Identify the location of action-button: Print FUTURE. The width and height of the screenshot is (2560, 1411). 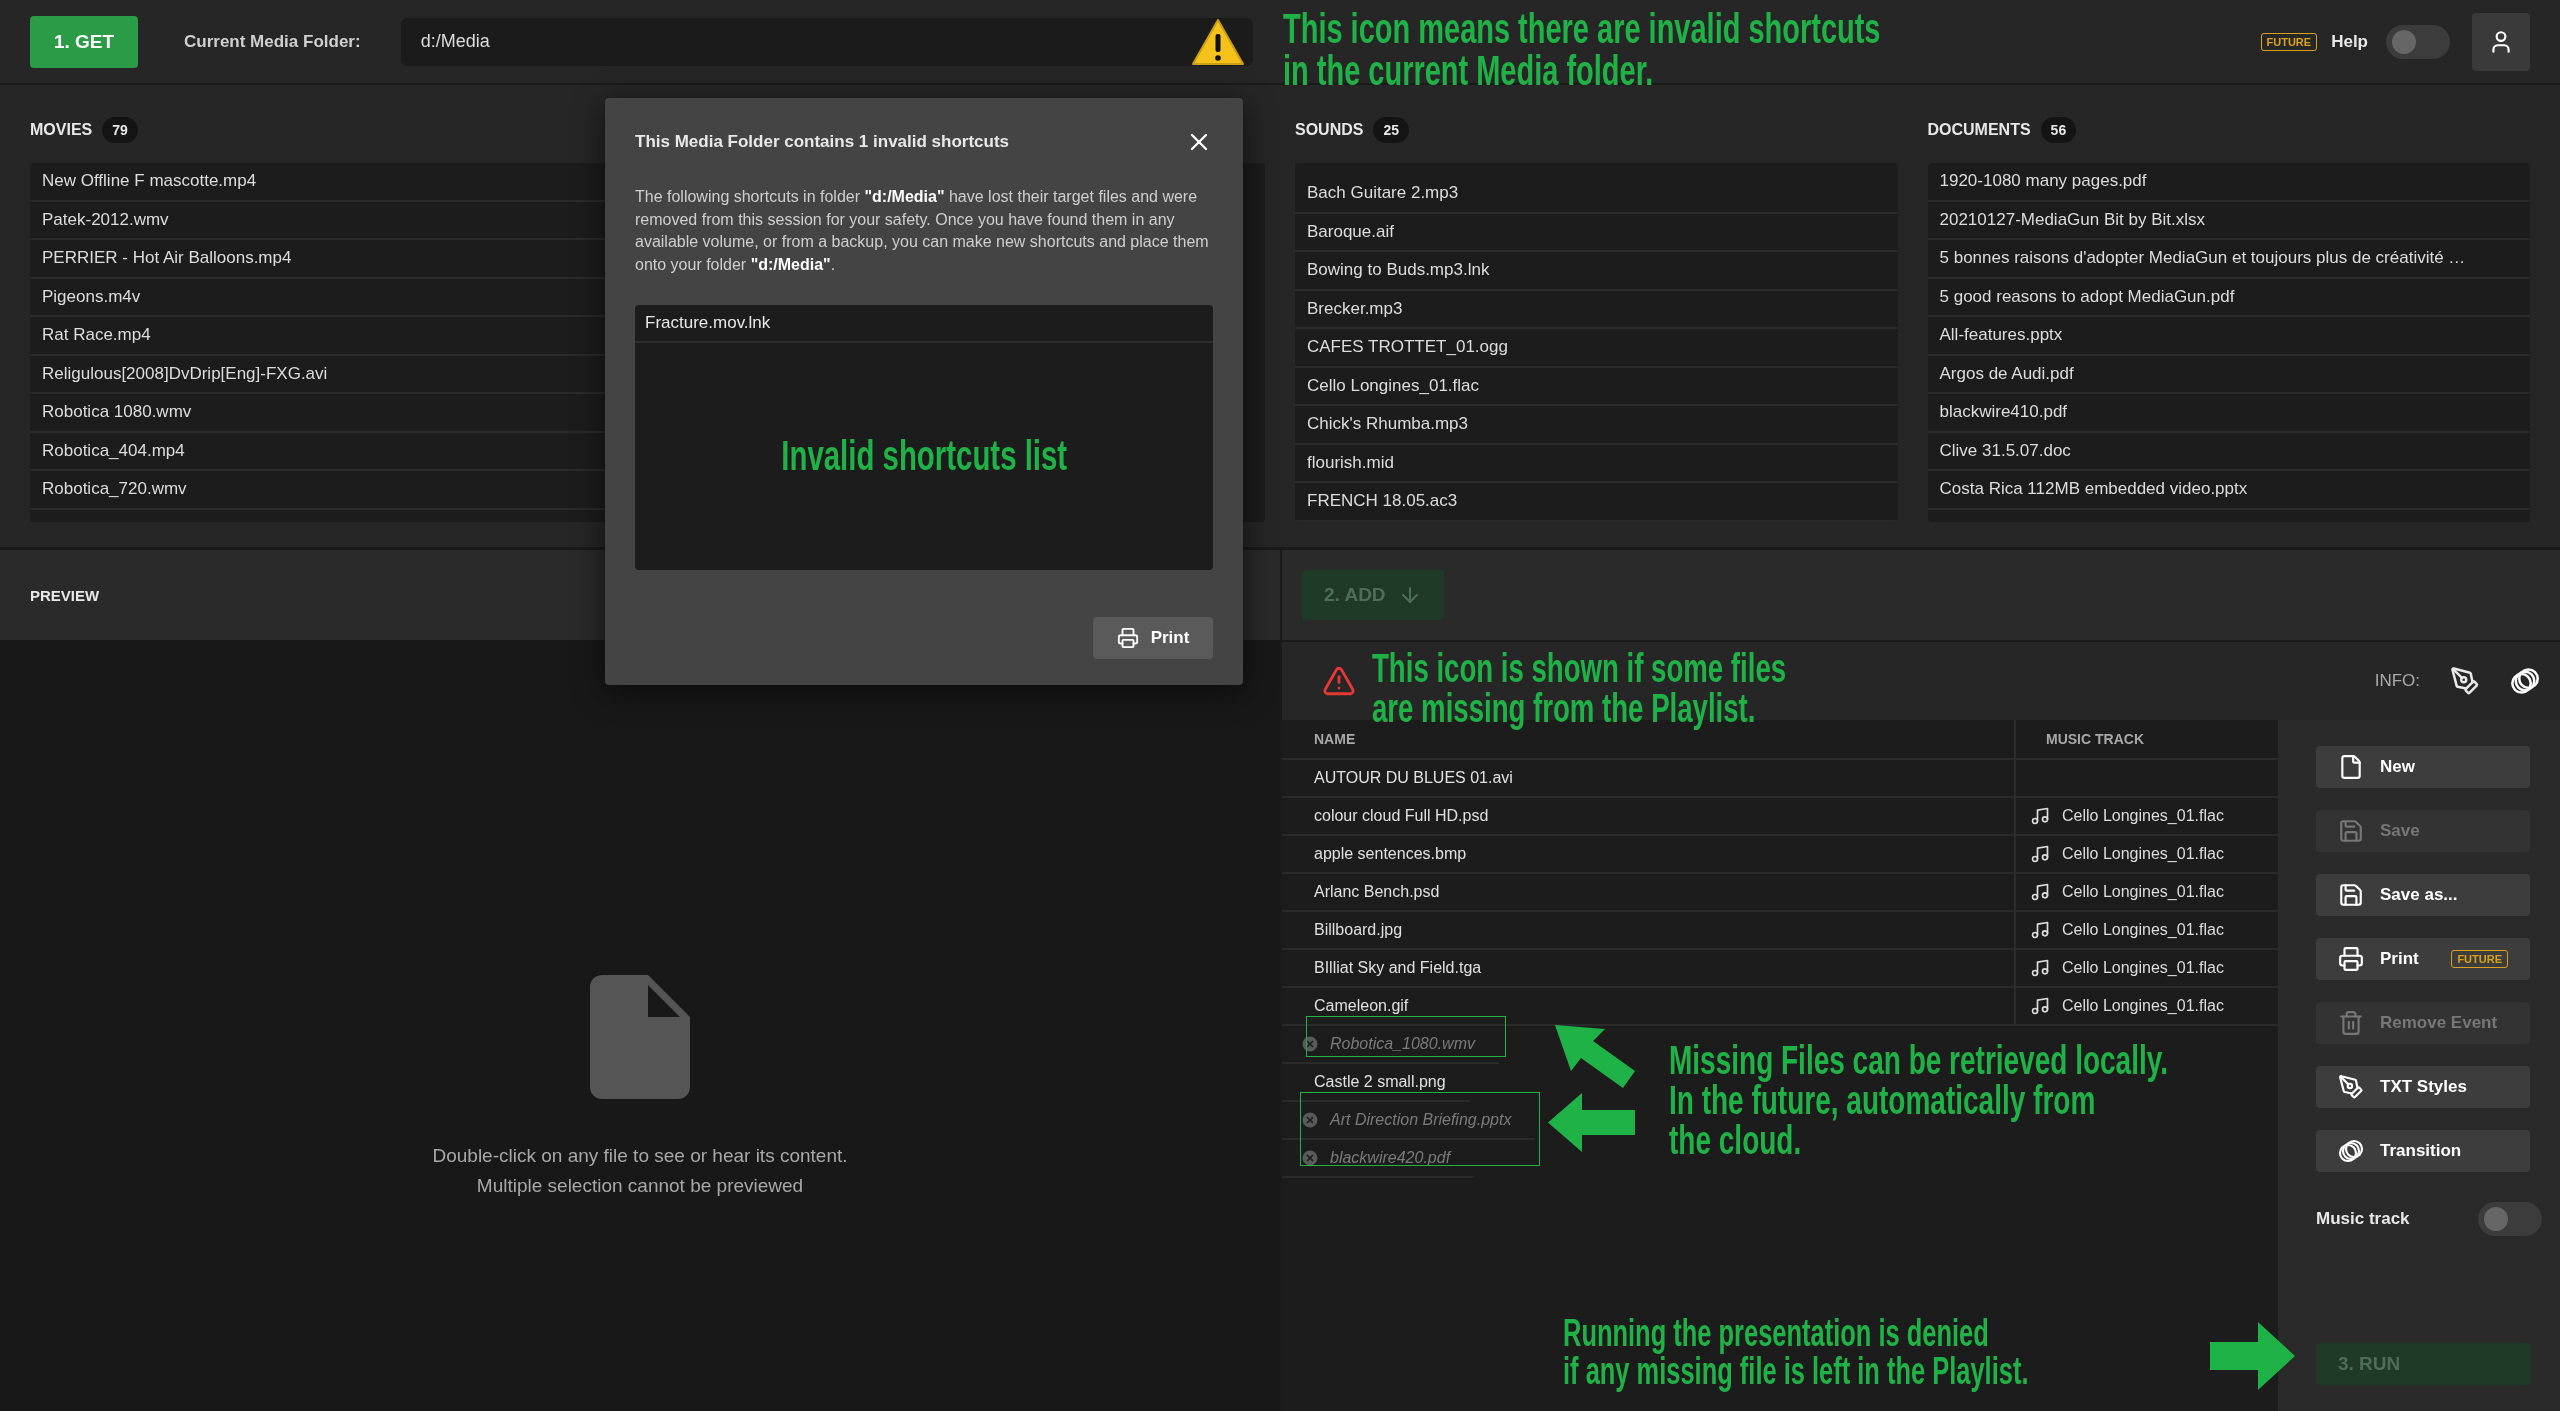
(2423, 959).